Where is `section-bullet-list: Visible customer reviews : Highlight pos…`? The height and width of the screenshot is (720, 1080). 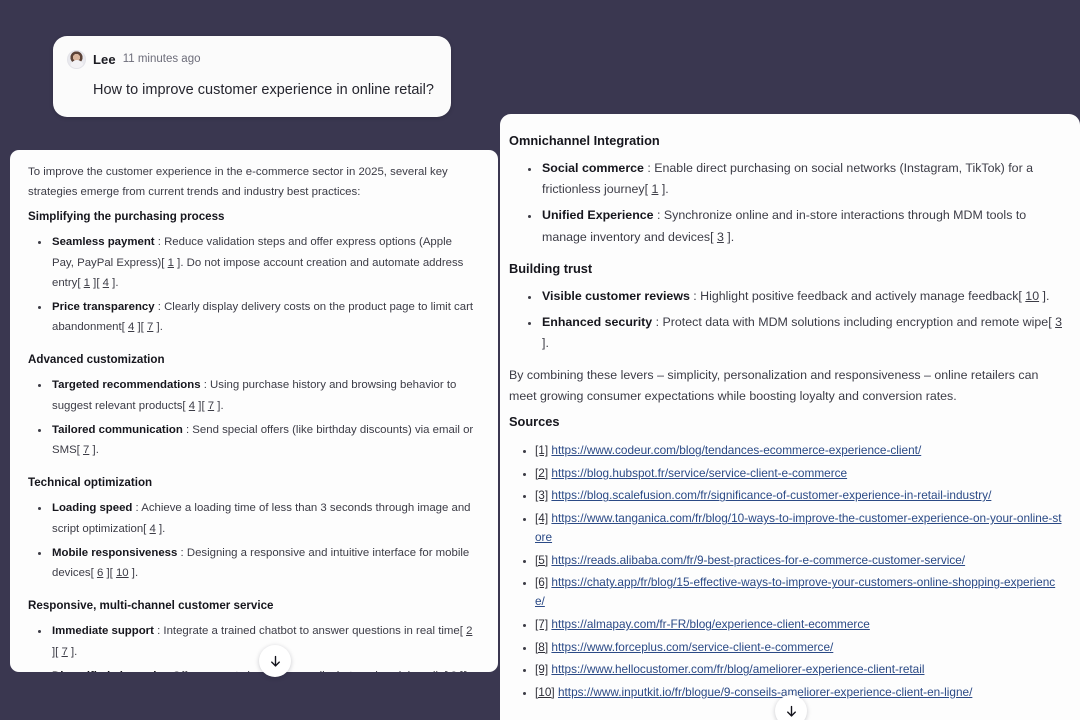
section-bullet-list: Visible customer reviews : Highlight pos… is located at coordinates (785, 320).